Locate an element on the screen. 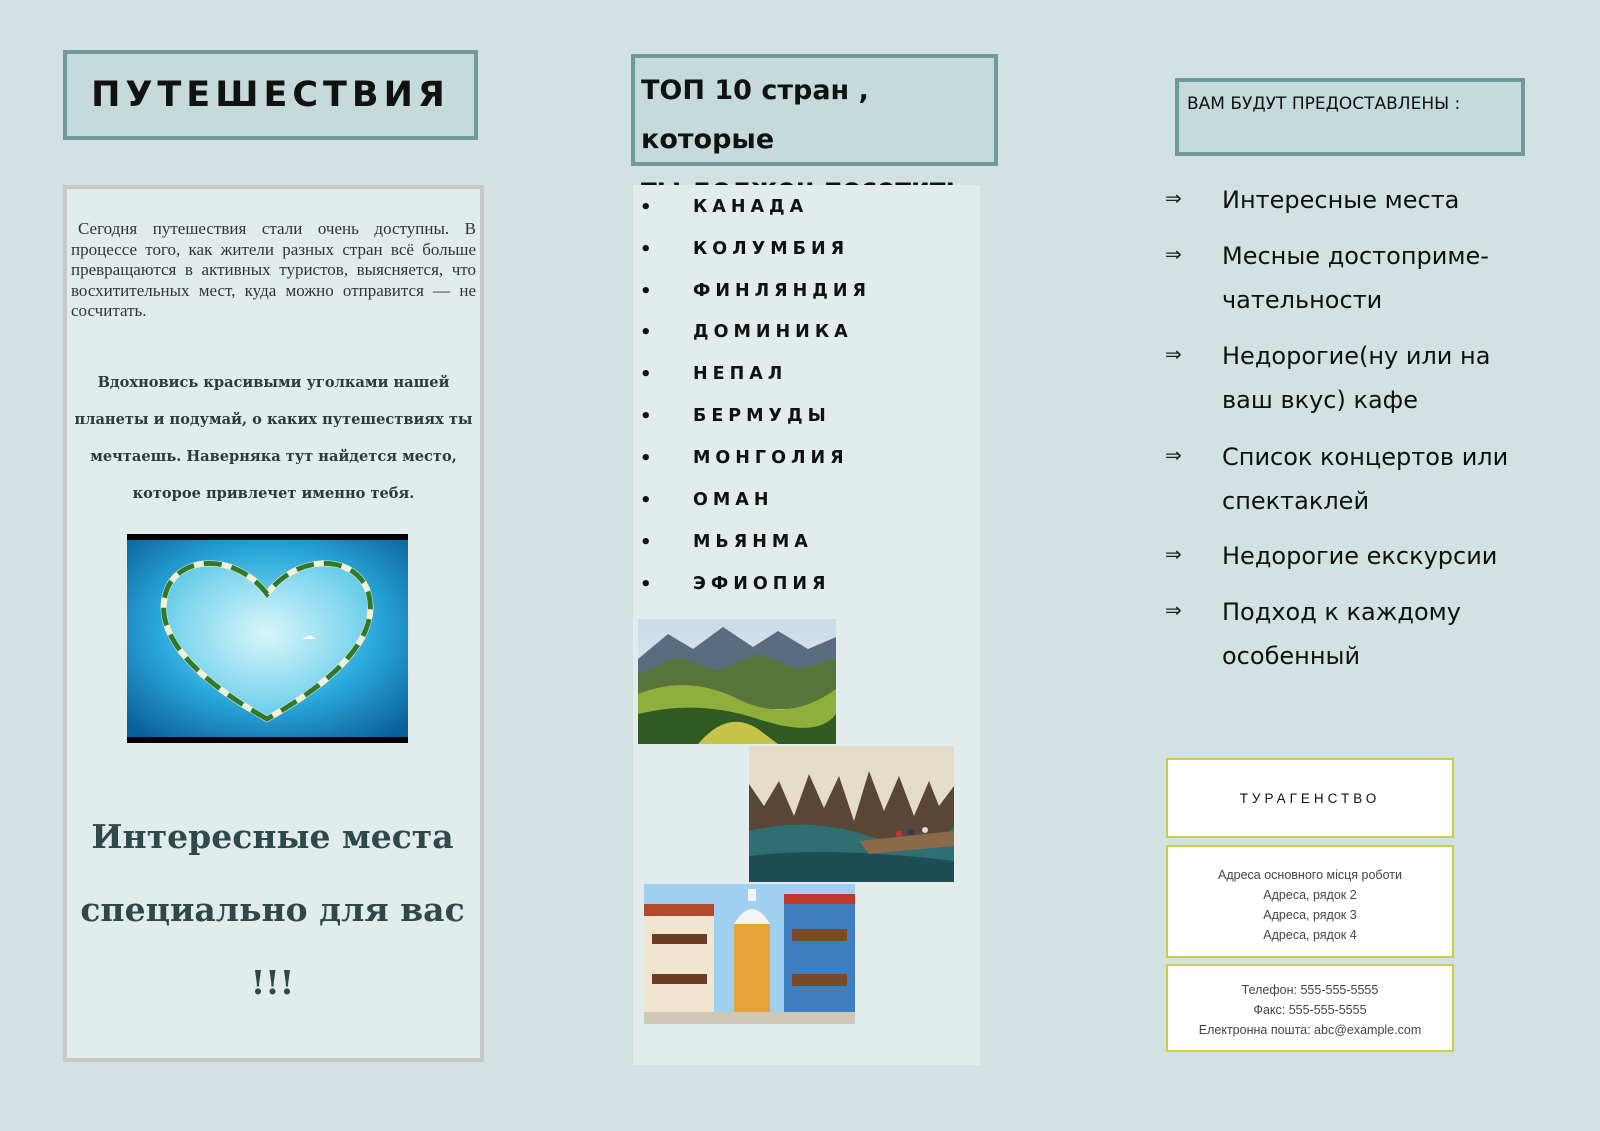  cave-illustration is located at coordinates (851, 814).